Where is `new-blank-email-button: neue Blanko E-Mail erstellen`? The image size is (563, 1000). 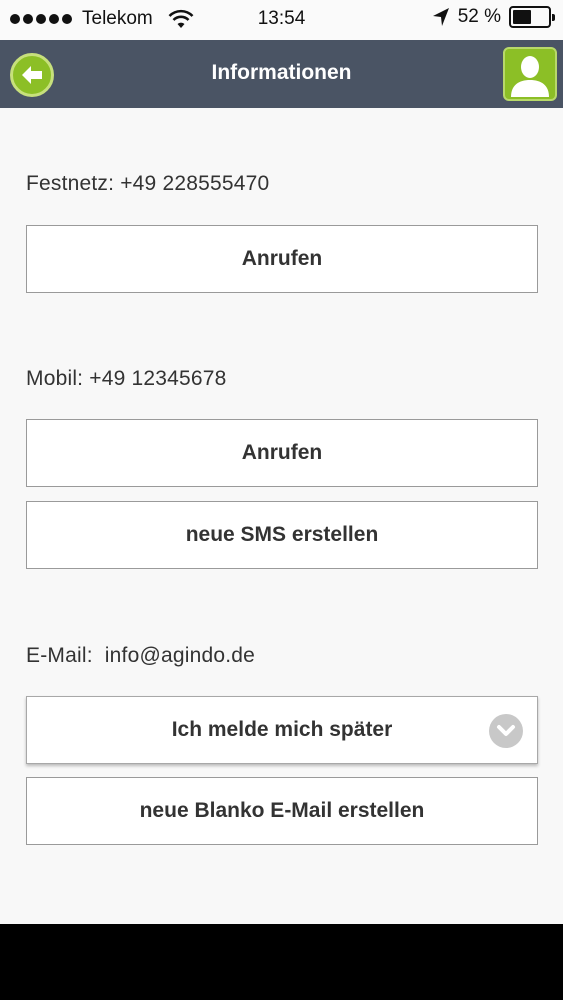
new-blank-email-button: neue Blanko E-Mail erstellen is located at coordinates (282, 811).